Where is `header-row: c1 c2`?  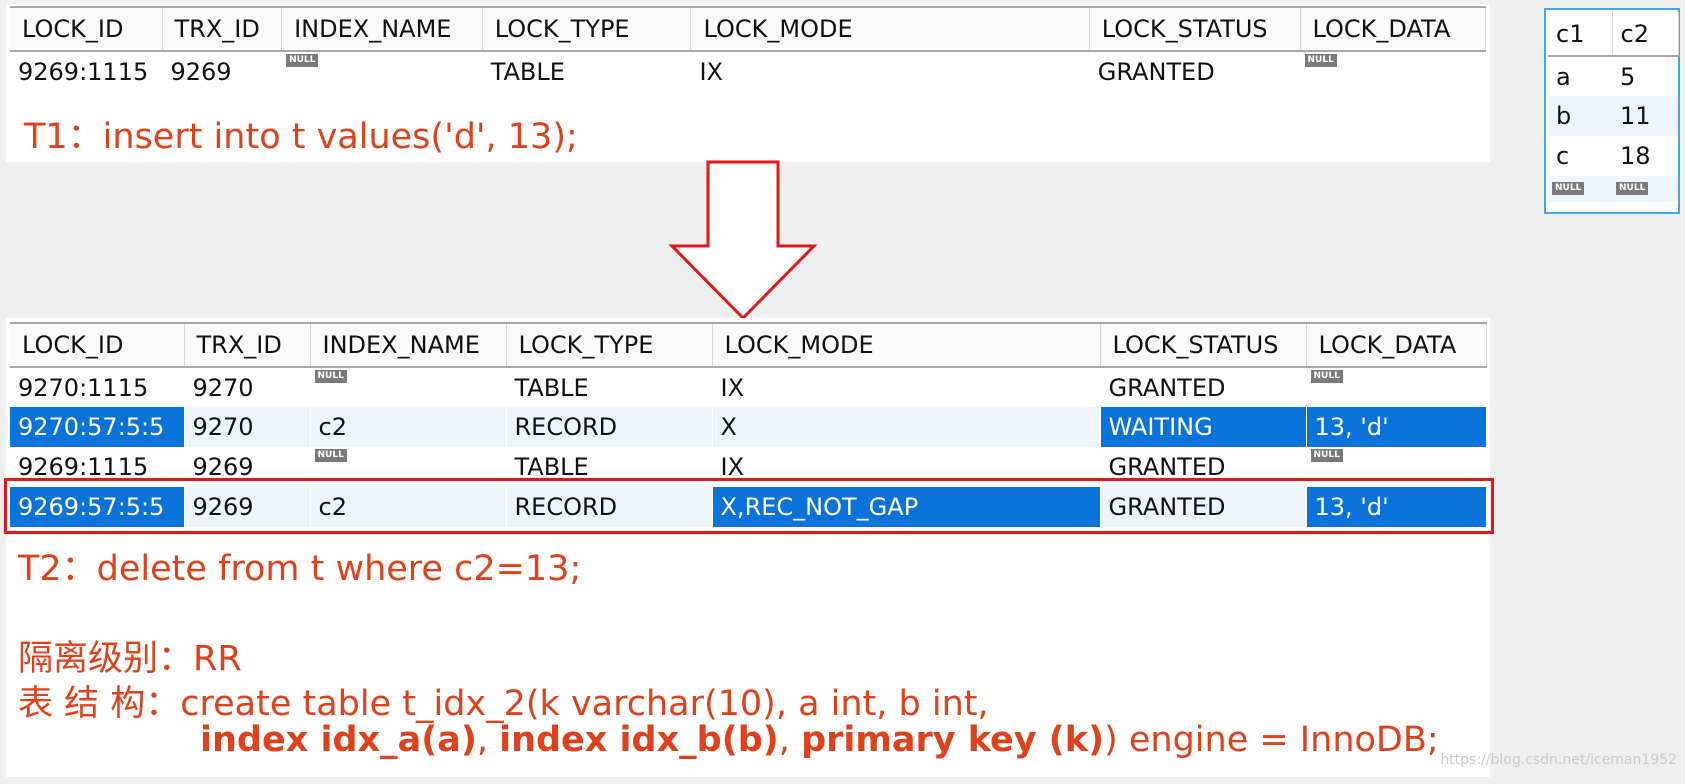 header-row: c1 c2 is located at coordinates (1613, 34).